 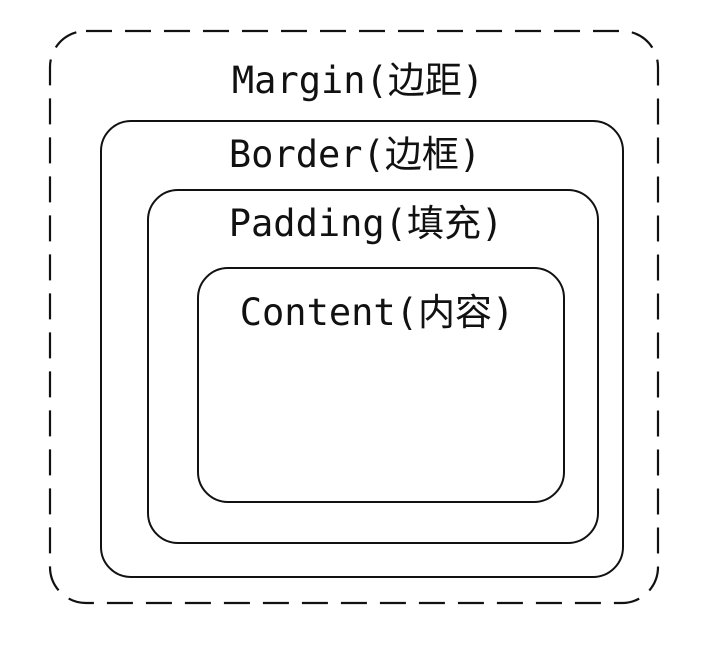 What do you see at coordinates (355, 154) in the screenshot?
I see `border-label: Border(边框)` at bounding box center [355, 154].